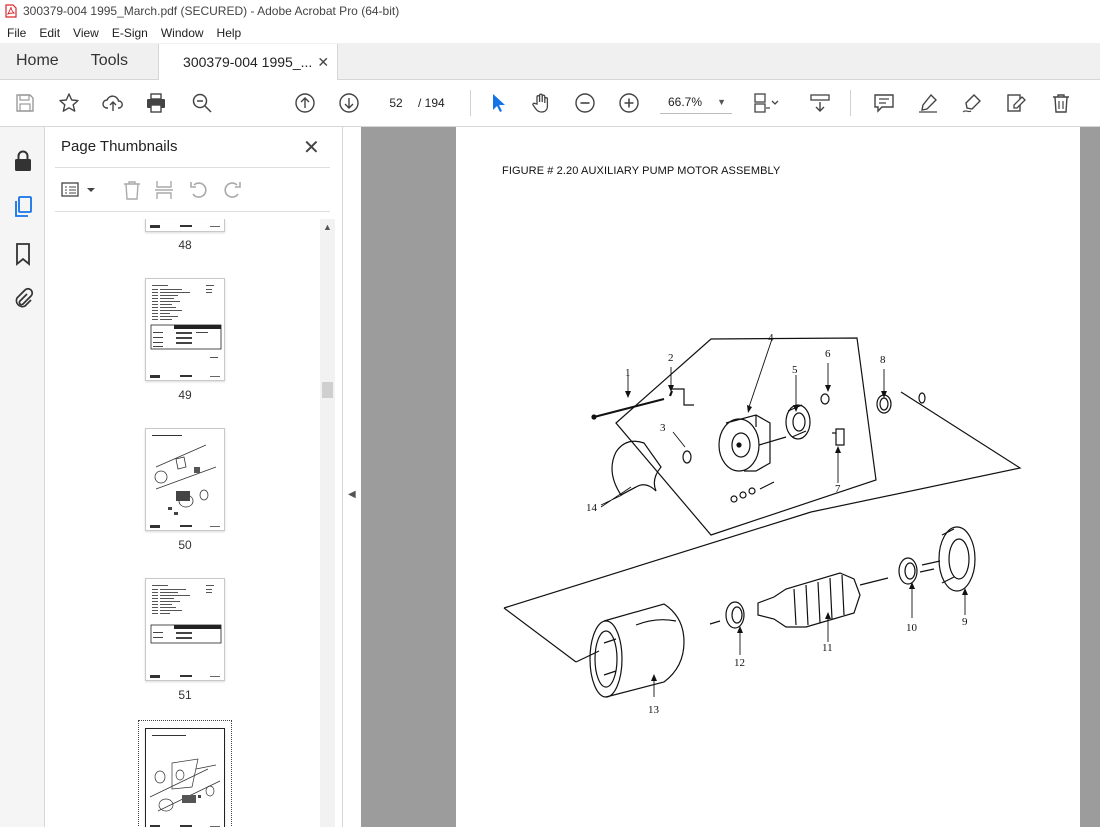  I want to click on zoom-level-dropdown: 66.7% ▼, so click(696, 102).